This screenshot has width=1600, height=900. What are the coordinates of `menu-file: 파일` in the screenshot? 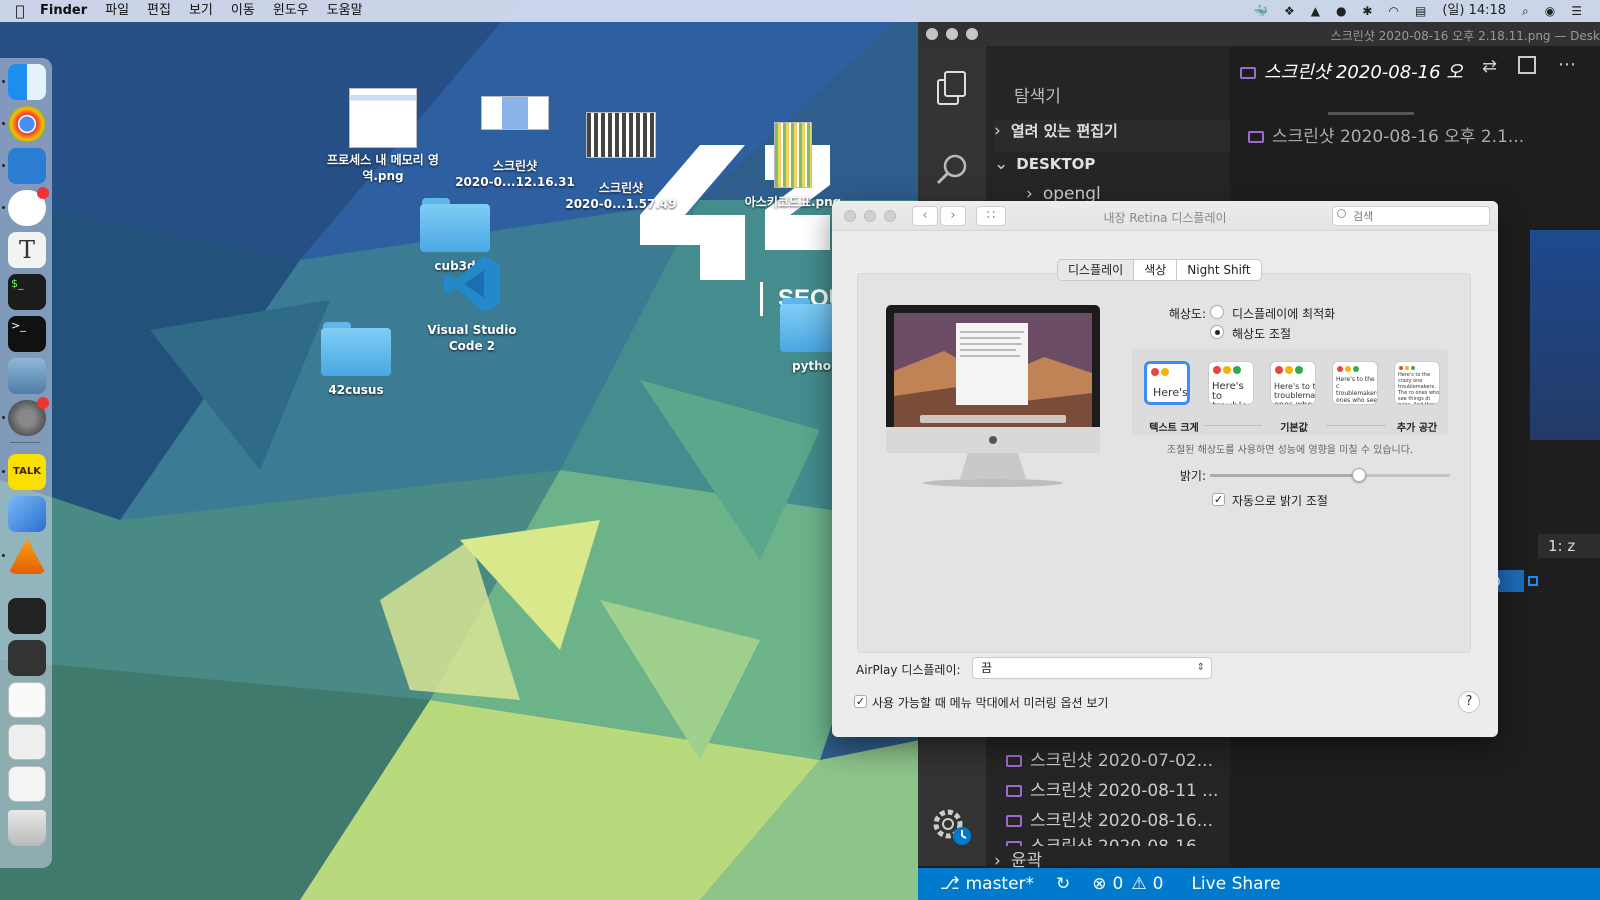 It's located at (117, 11).